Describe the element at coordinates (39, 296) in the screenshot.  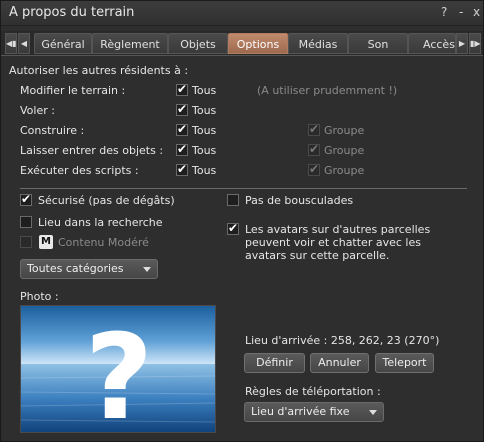
I see `photo-label: Photo :` at that location.